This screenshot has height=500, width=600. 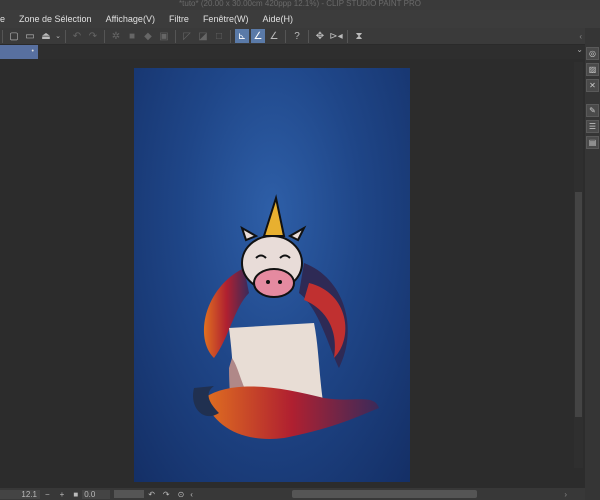 I want to click on tool-property-icon: ✎, so click(x=592, y=110).